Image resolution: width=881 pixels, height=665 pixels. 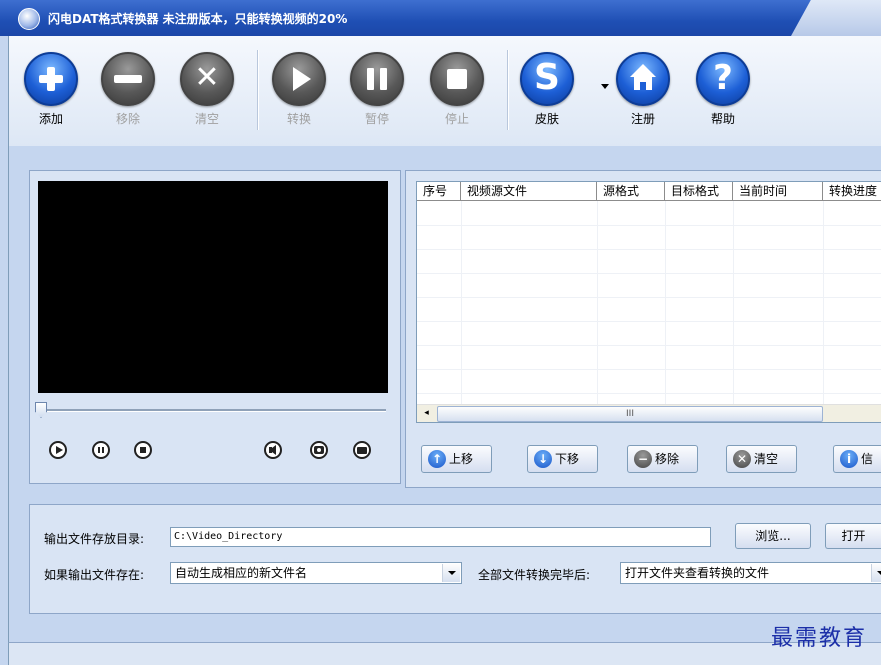 What do you see at coordinates (299, 79) in the screenshot?
I see `play-icon` at bounding box center [299, 79].